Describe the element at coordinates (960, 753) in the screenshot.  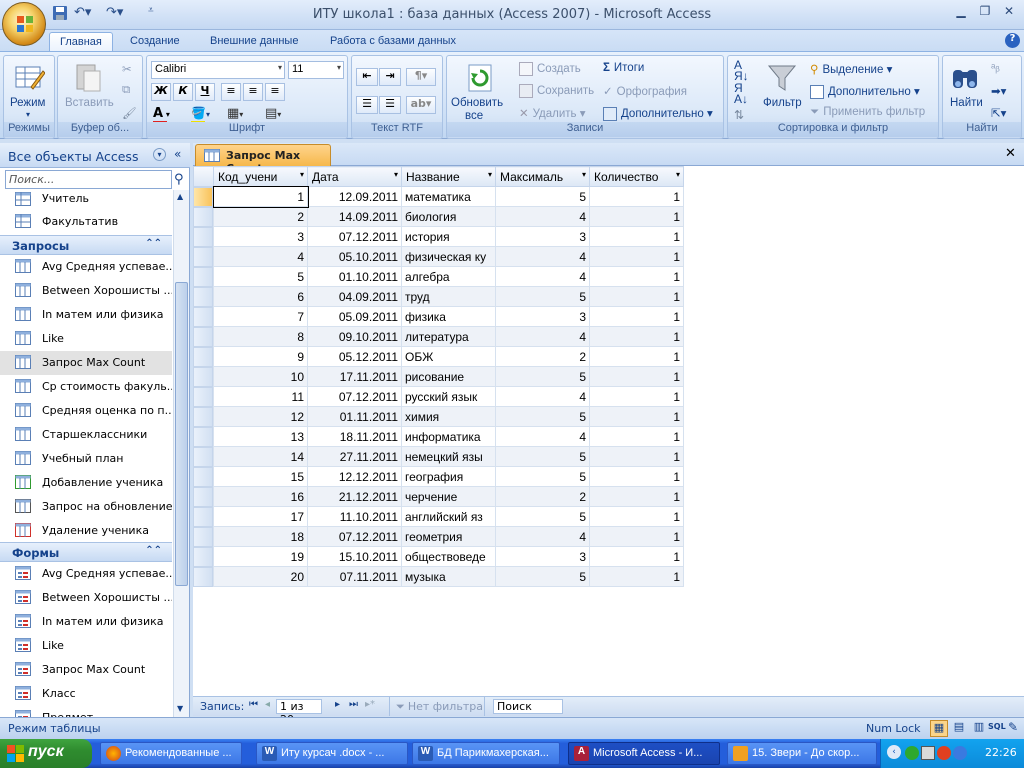
I see `tray-lang-icon` at that location.